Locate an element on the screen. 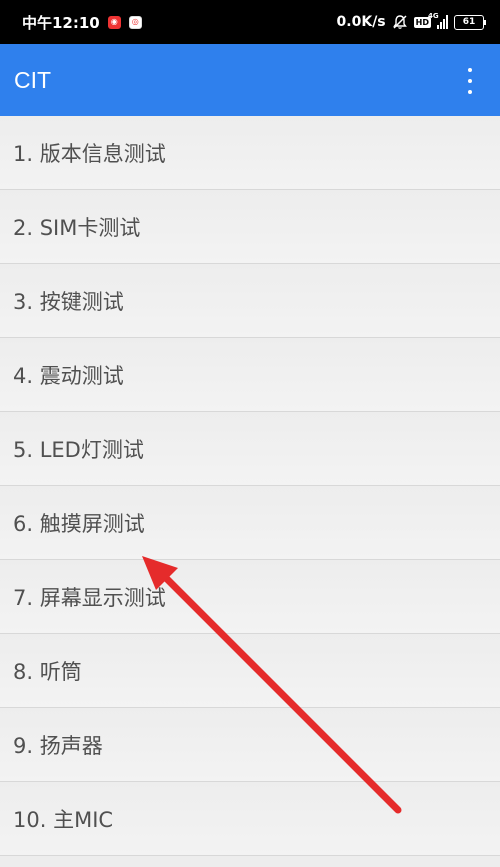 The width and height of the screenshot is (500, 867). list-item-label: 3. 按键测试 is located at coordinates (68, 301).